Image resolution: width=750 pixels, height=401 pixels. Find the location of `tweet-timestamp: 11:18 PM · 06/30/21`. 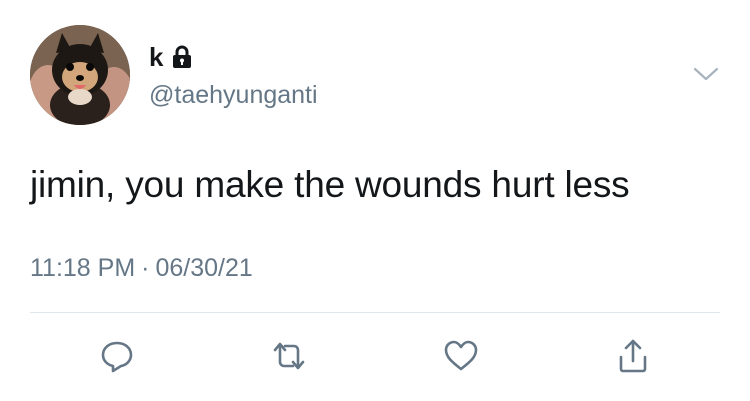

tweet-timestamp: 11:18 PM · 06/30/21 is located at coordinates (141, 268).